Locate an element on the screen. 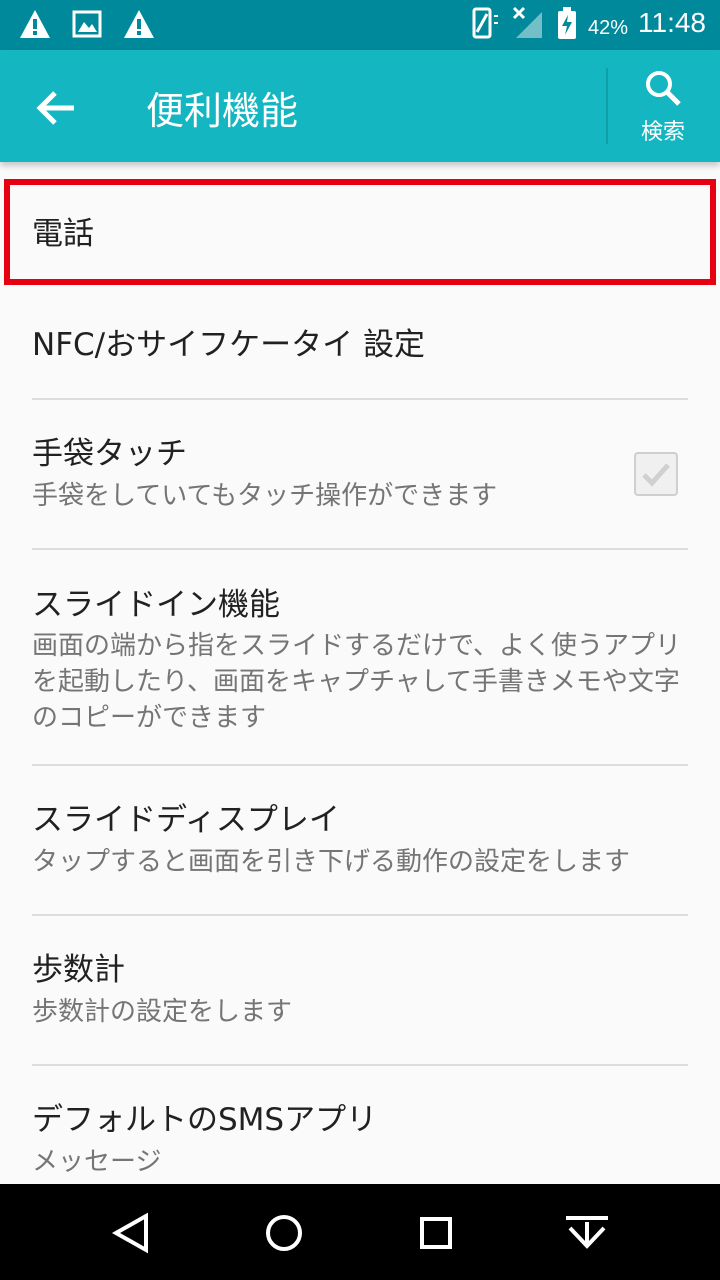 Image resolution: width=720 pixels, height=1280 pixels. page-title: 便利機能 is located at coordinates (222, 111).